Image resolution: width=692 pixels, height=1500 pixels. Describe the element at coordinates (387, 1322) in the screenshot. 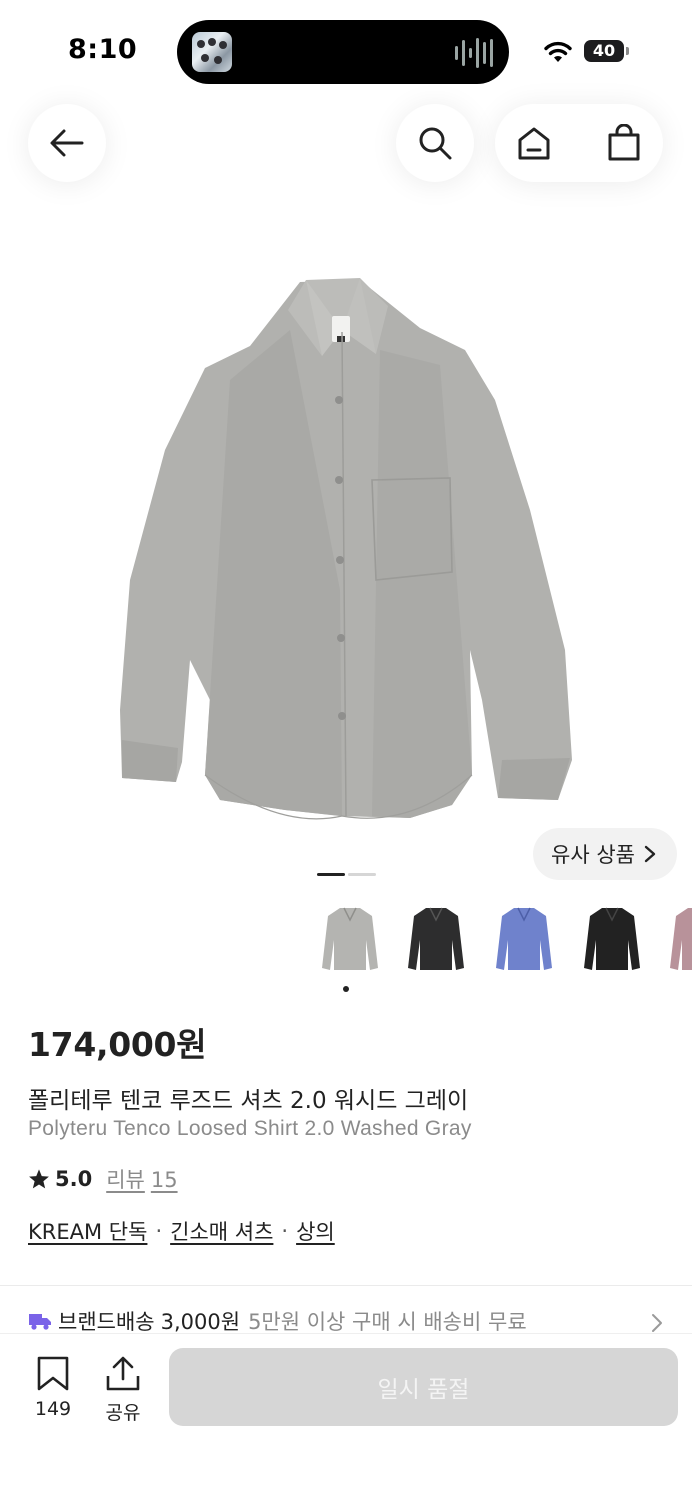

I see `shipping-note: 5만원 이상 구매 시 배송비 무료` at that location.